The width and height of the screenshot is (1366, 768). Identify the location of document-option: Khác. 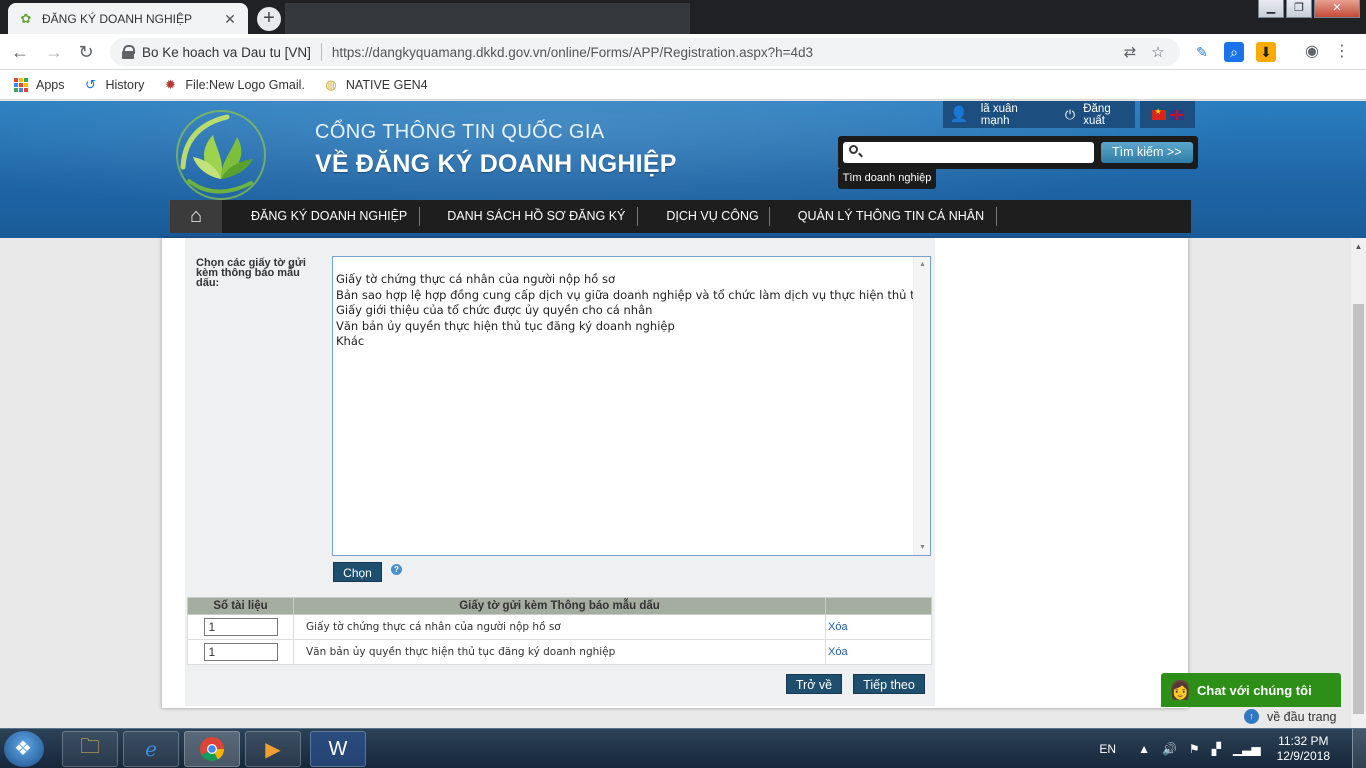
(630, 342).